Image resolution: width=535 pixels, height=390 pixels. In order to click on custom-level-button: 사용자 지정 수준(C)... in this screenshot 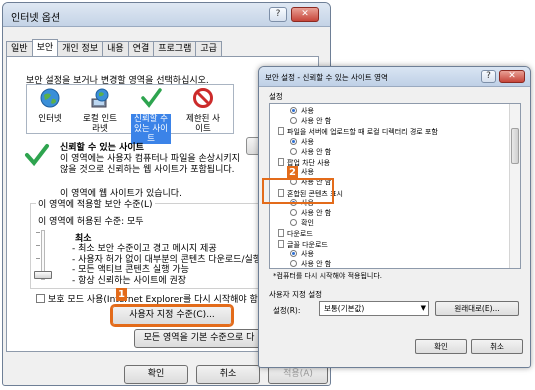, I will do `click(172, 315)`.